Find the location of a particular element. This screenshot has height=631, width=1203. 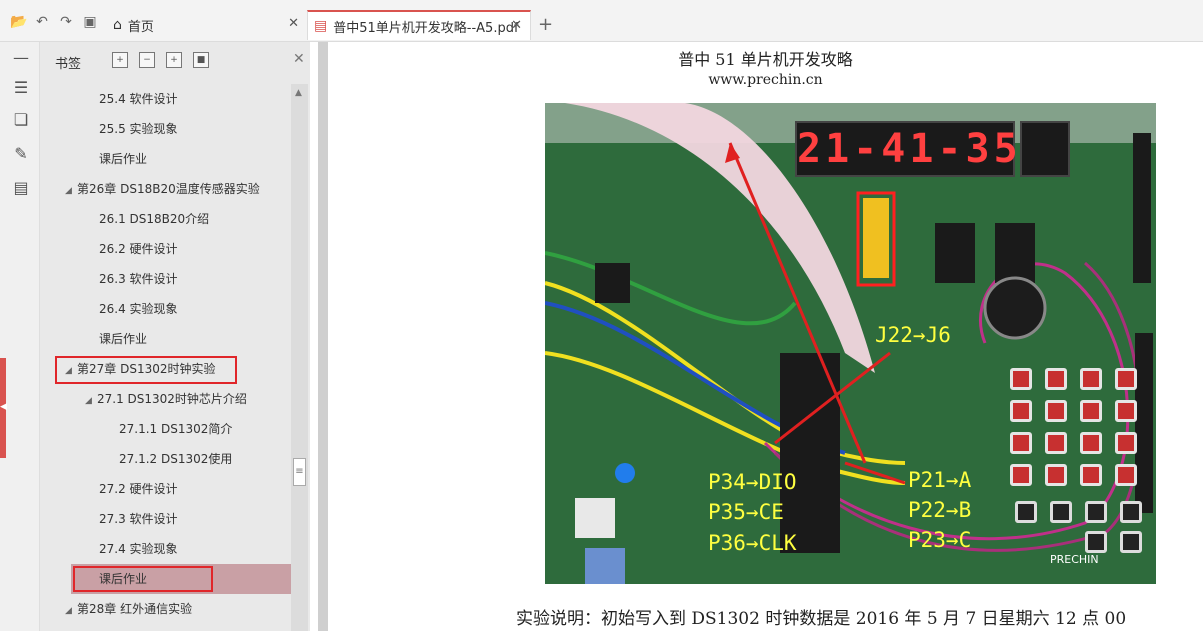

bookmark-item: 27.1.1 DS1302简介 is located at coordinates (175, 429).